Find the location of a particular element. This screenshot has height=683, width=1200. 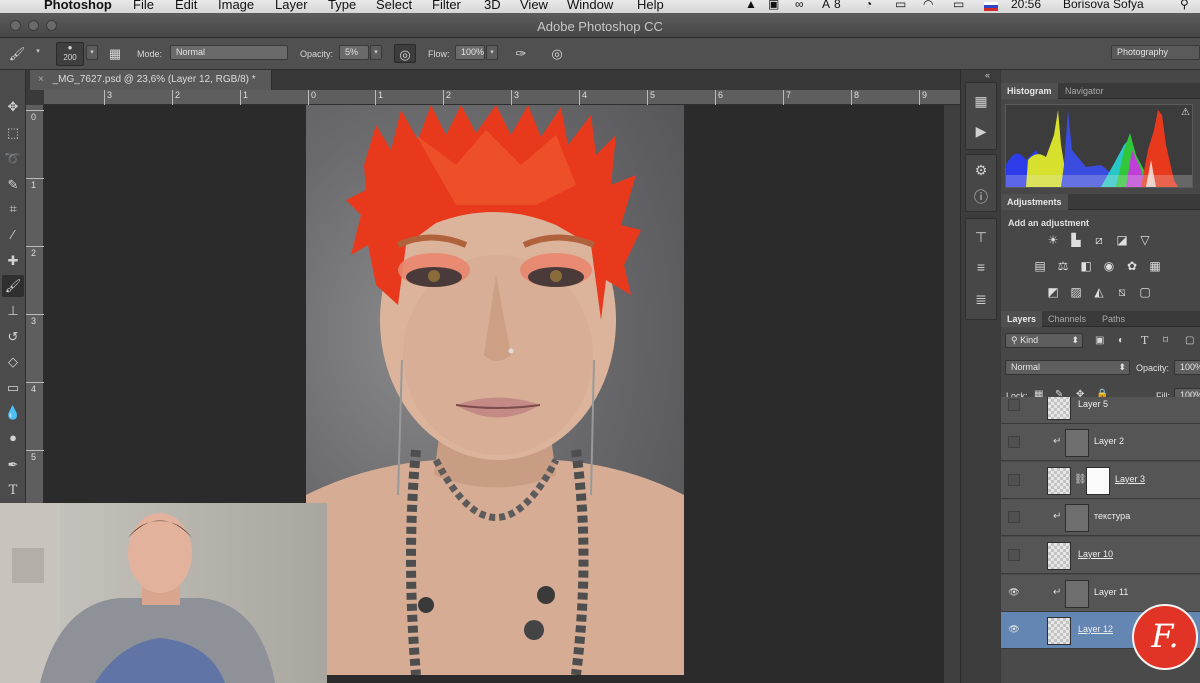

layer-row: Layer 5 is located at coordinates (1100, 410).